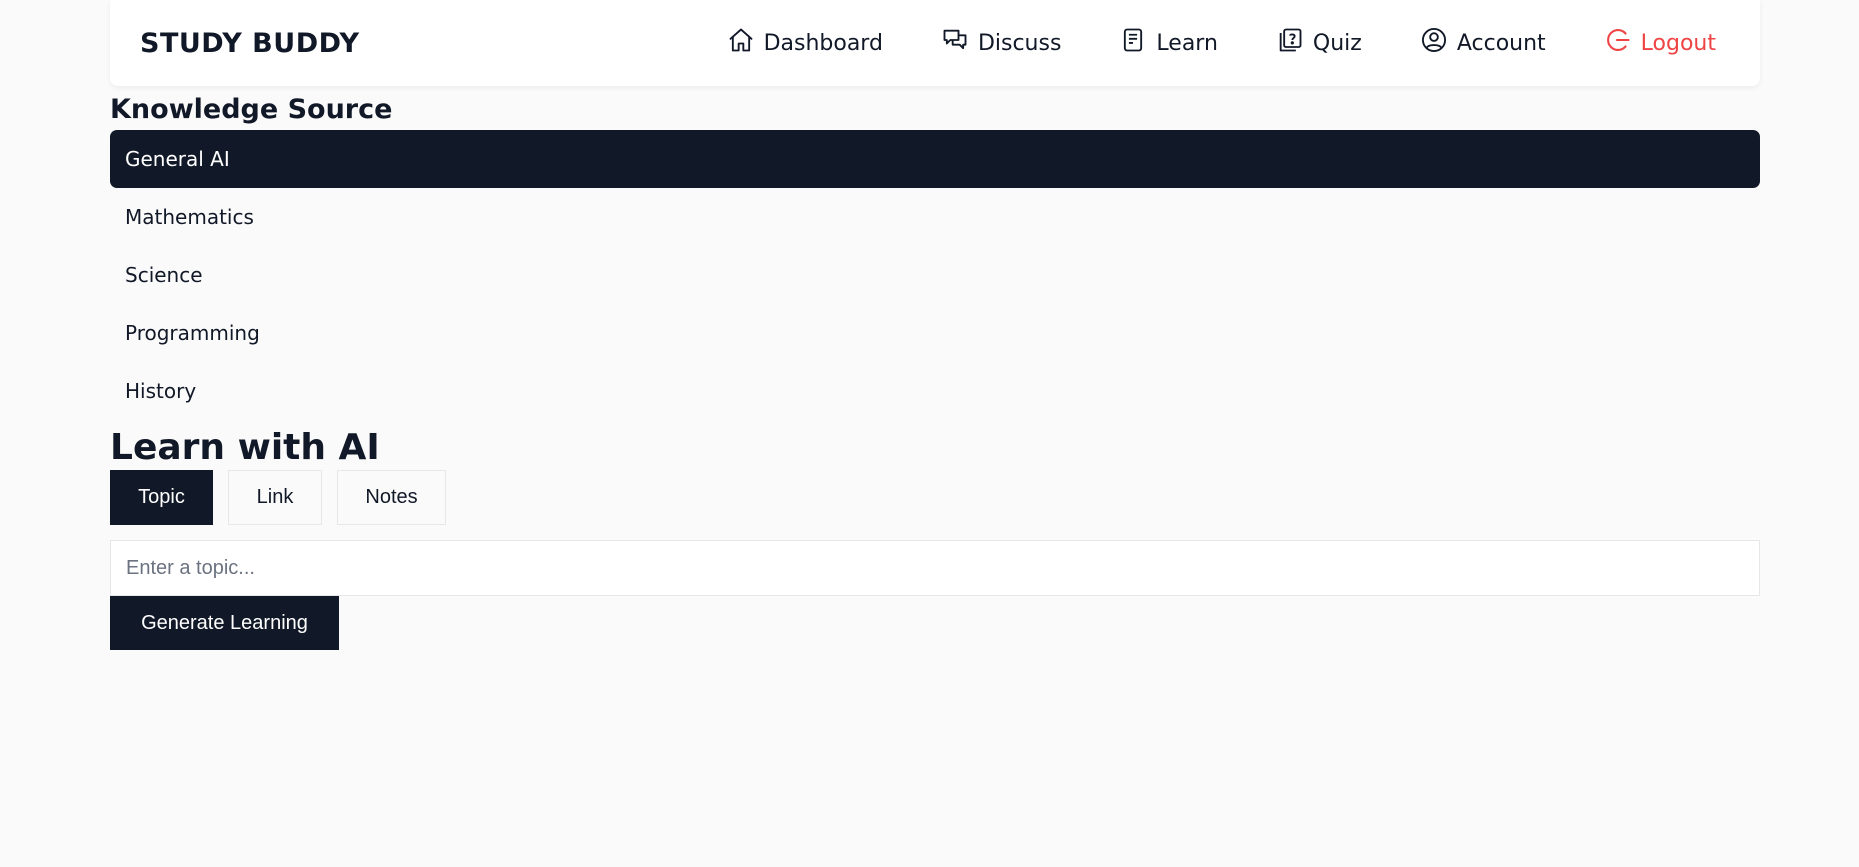  Describe the element at coordinates (935, 391) in the screenshot. I see `source-item-history: History` at that location.